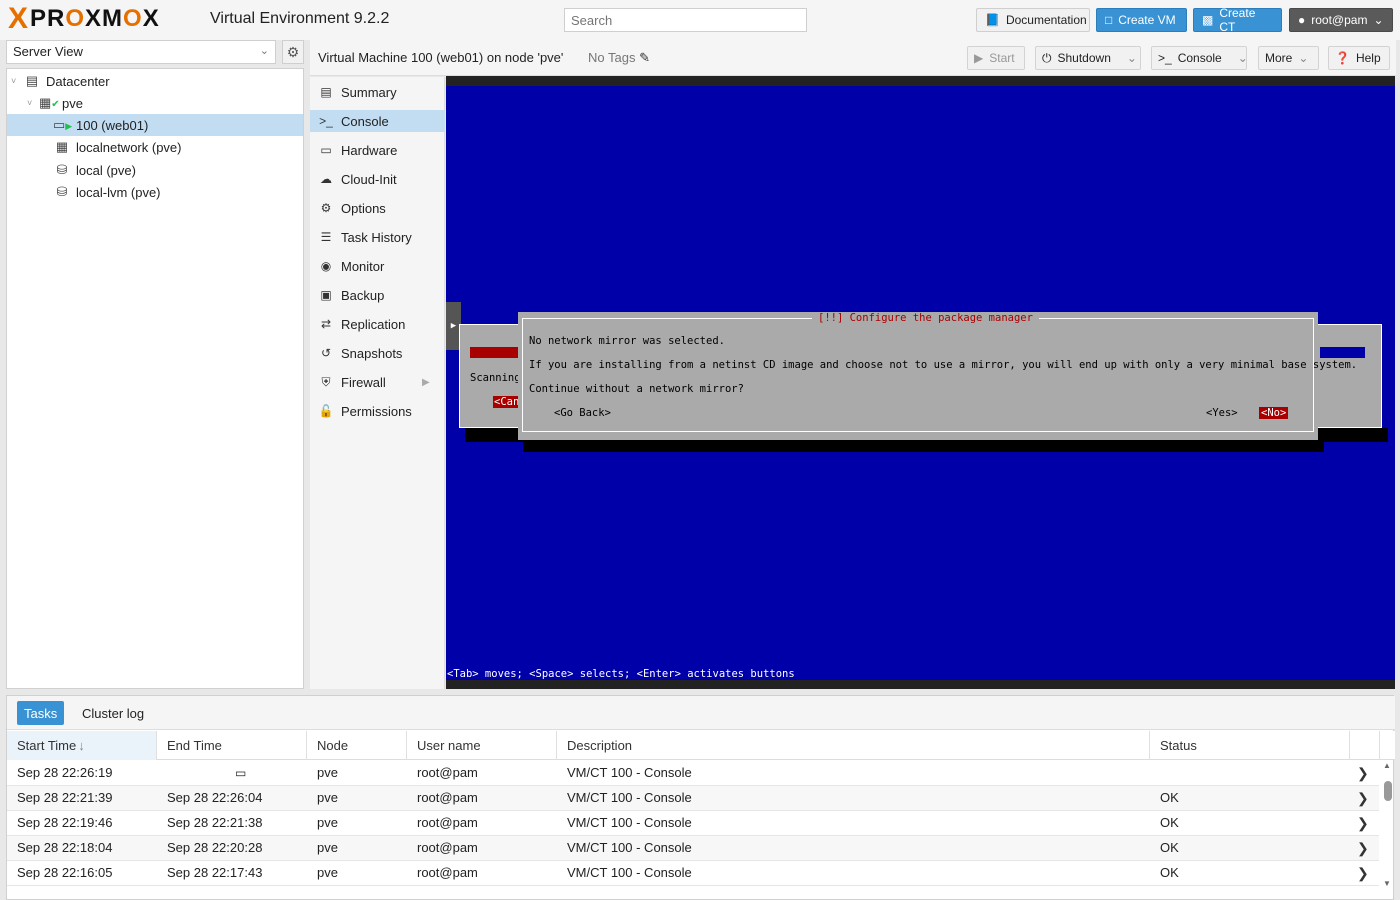 The width and height of the screenshot is (1400, 900). I want to click on tree-item-localnetwork: ▦ localnetwork (pve), so click(155, 147).